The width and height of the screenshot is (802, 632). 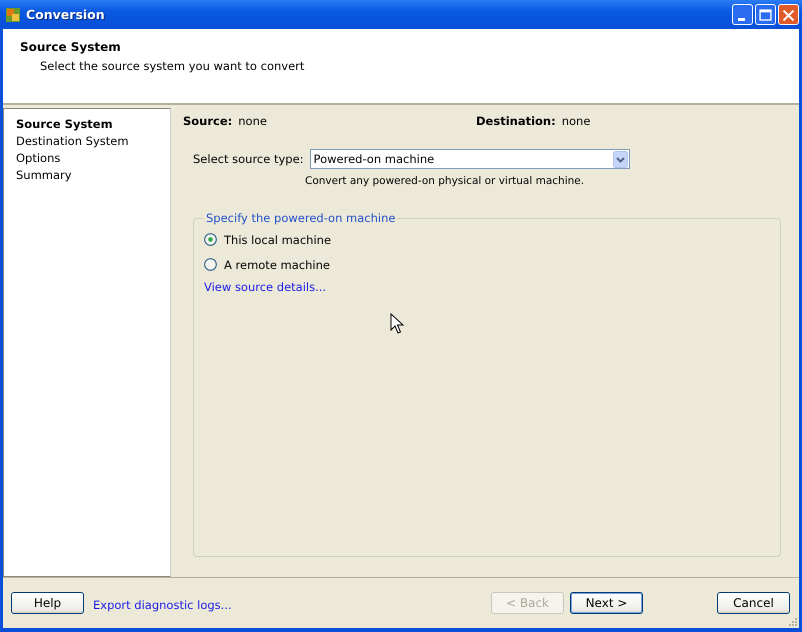 What do you see at coordinates (606, 603) in the screenshot?
I see `wizard-button: Next >` at bounding box center [606, 603].